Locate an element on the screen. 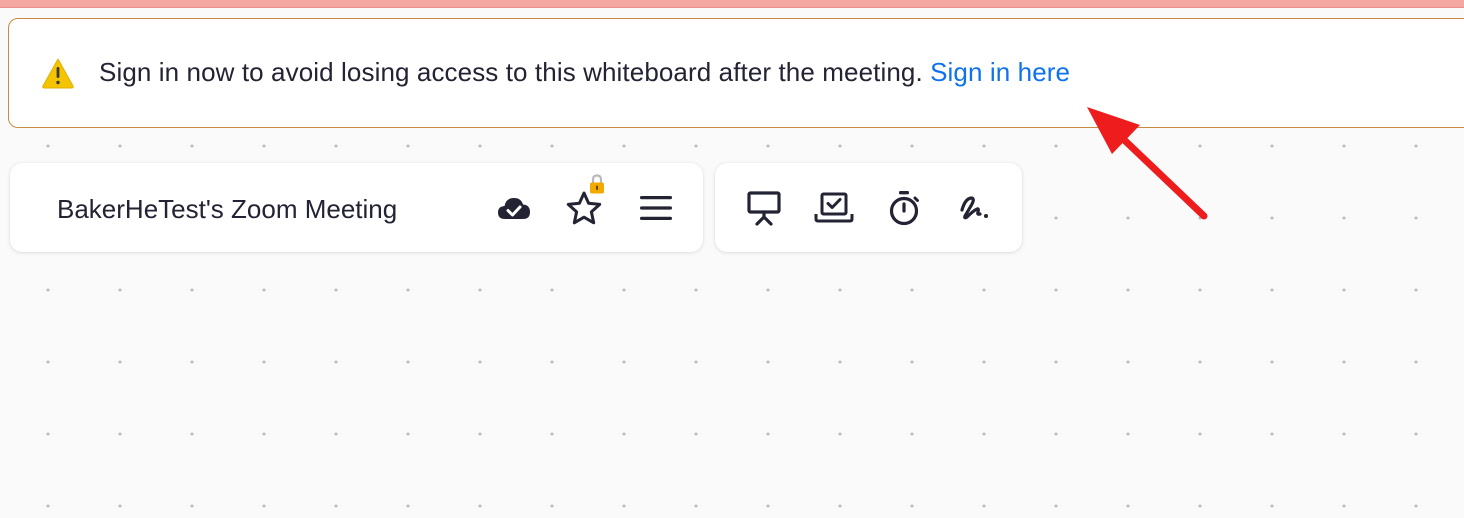  signature-icon is located at coordinates (974, 208).